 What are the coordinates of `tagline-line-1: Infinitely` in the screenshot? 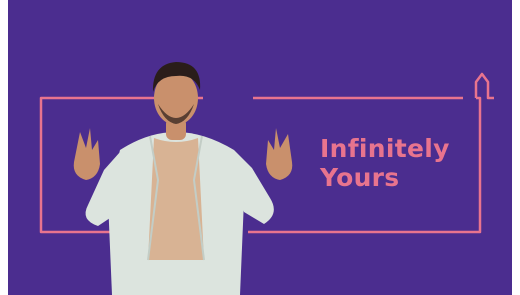 It's located at (385, 148).